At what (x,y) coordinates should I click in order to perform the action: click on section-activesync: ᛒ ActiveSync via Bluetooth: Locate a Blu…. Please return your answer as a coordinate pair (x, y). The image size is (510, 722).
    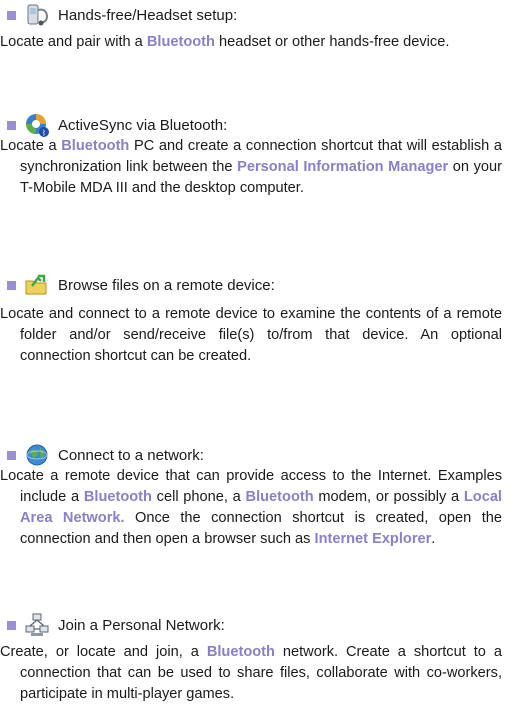
    Looking at the image, I should click on (255, 155).